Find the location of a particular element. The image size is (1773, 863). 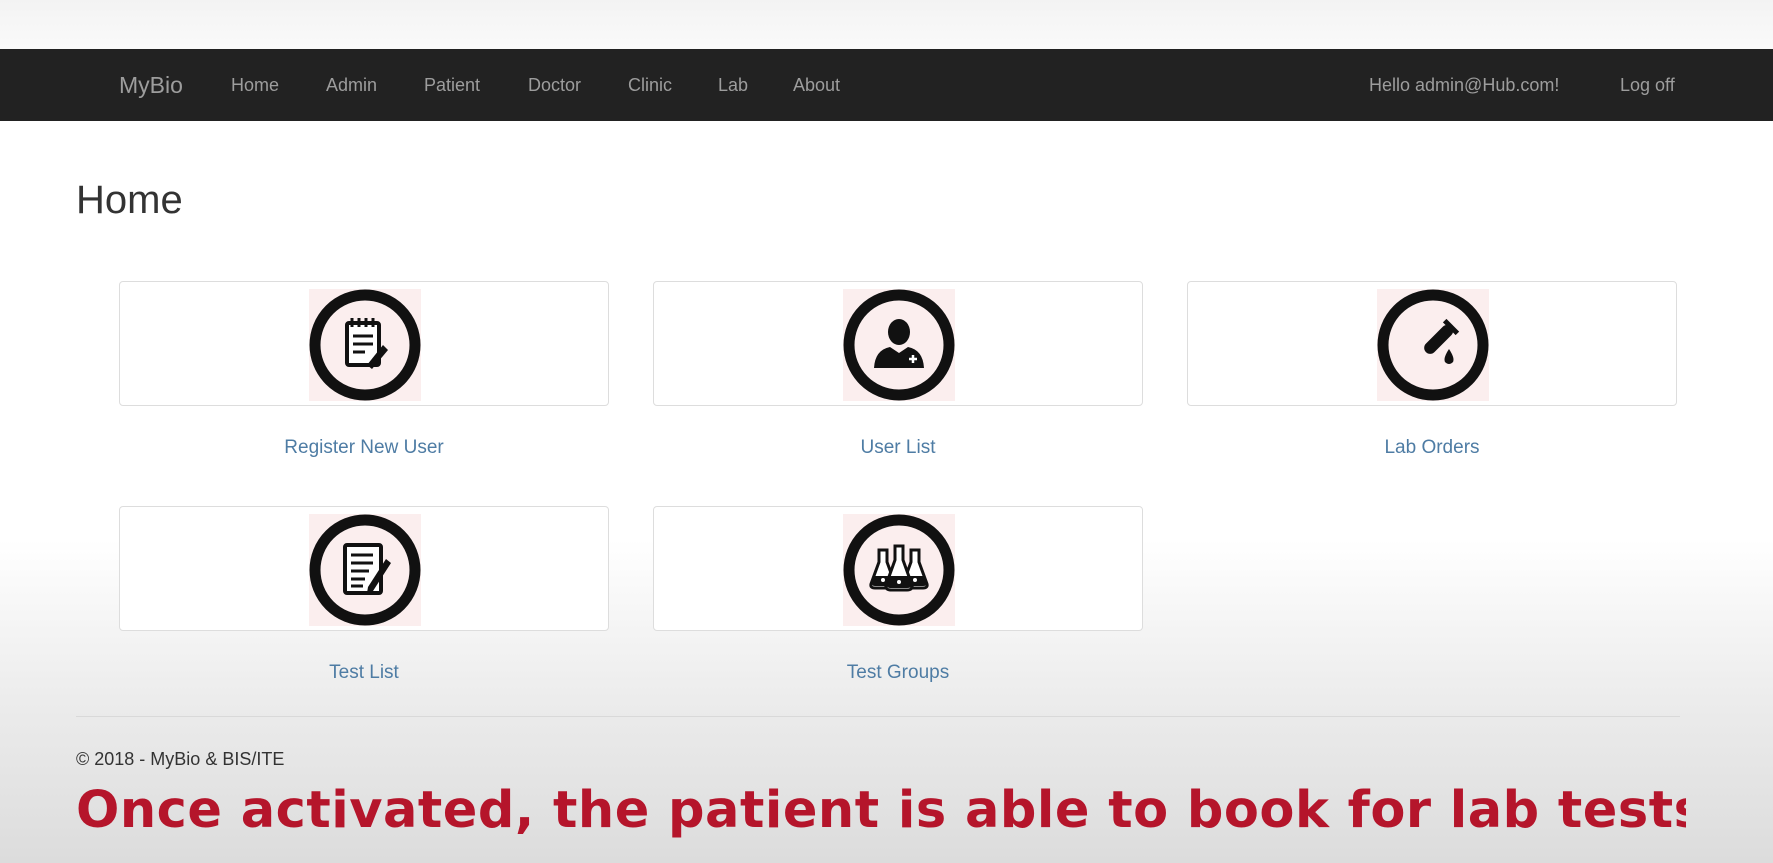

tile-register-new-user is located at coordinates (364, 343).